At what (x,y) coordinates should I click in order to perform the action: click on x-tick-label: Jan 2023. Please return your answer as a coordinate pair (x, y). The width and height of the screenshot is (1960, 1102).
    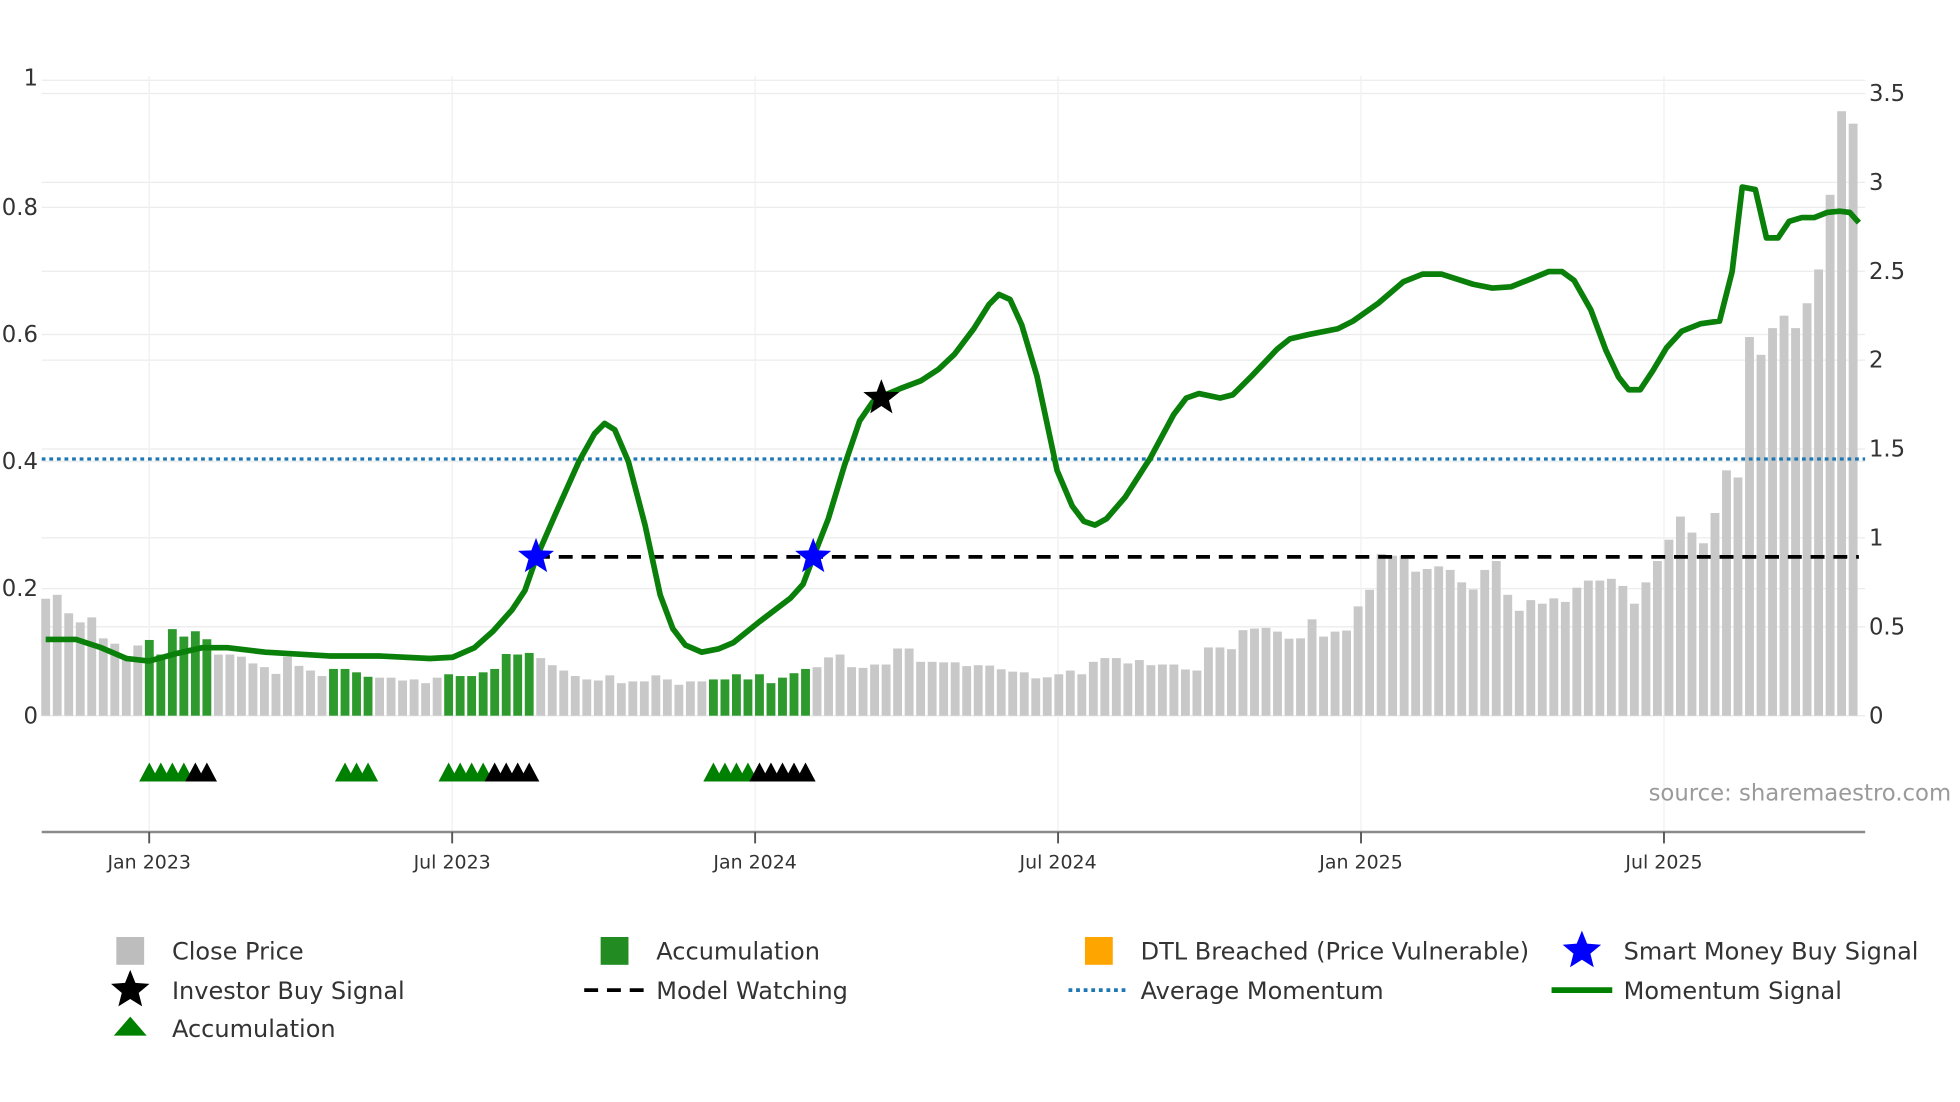
    Looking at the image, I should click on (148, 863).